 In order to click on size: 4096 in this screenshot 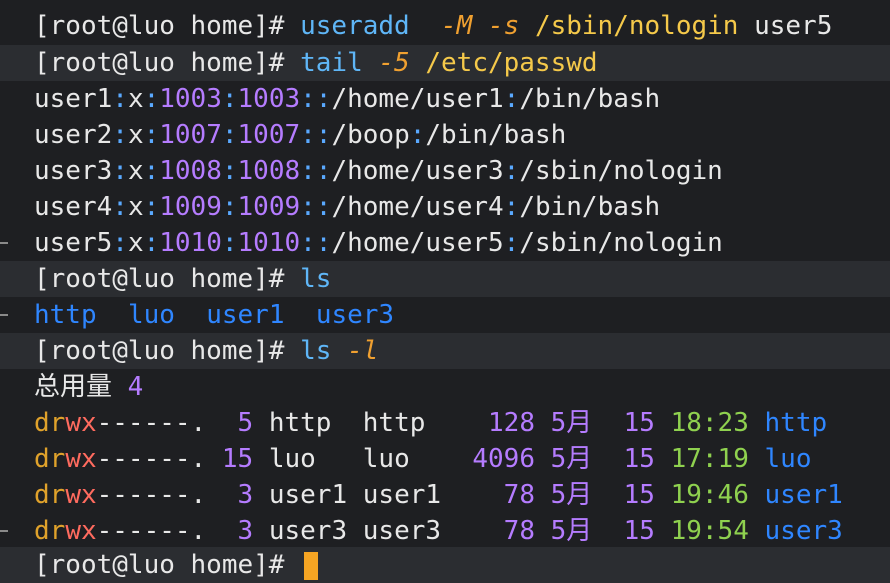, I will do `click(503, 459)`.